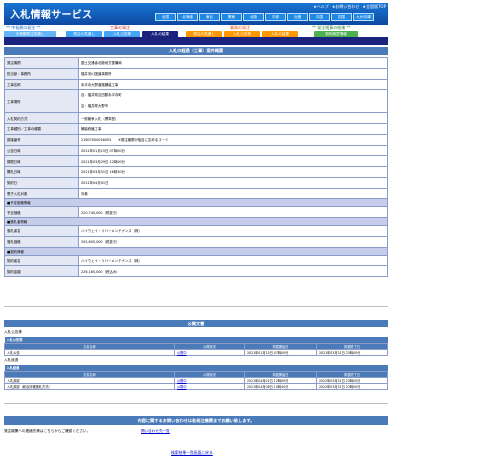 The height and width of the screenshot is (464, 500). What do you see at coordinates (41, 260) in the screenshot?
I see `detail-label: 契約者名` at bounding box center [41, 260].